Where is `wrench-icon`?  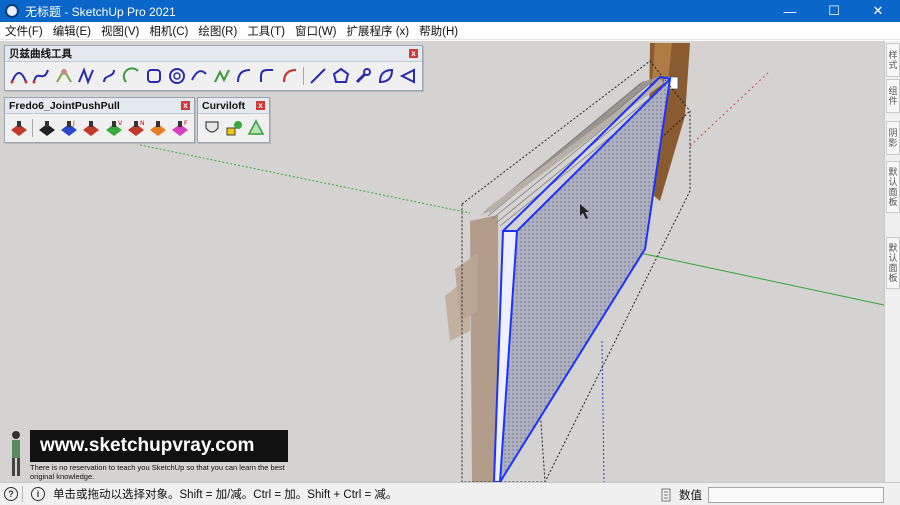
wrench-icon is located at coordinates (363, 76).